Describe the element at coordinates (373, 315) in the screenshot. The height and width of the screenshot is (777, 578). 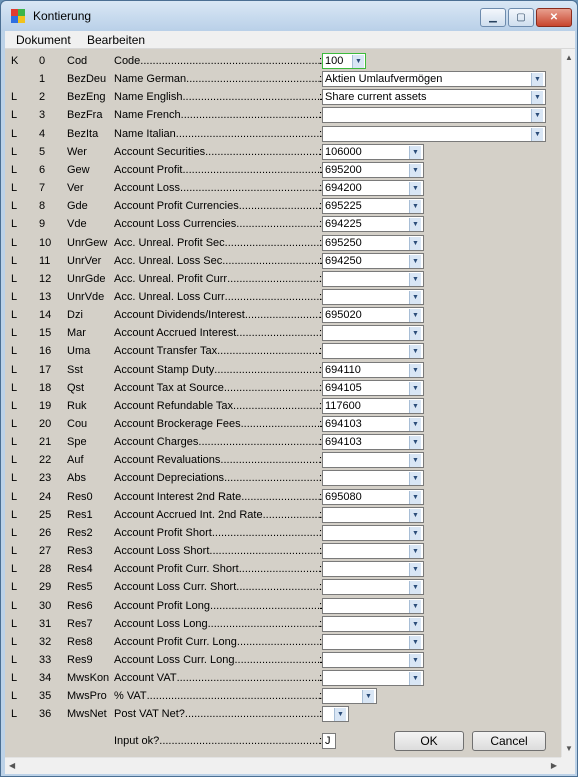
I see `dzi-field: 695020 ▼` at that location.